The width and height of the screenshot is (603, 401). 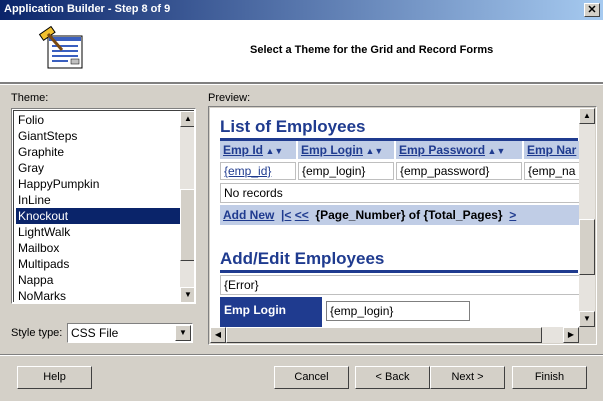 I want to click on app-builder-icon, so click(x=60, y=47).